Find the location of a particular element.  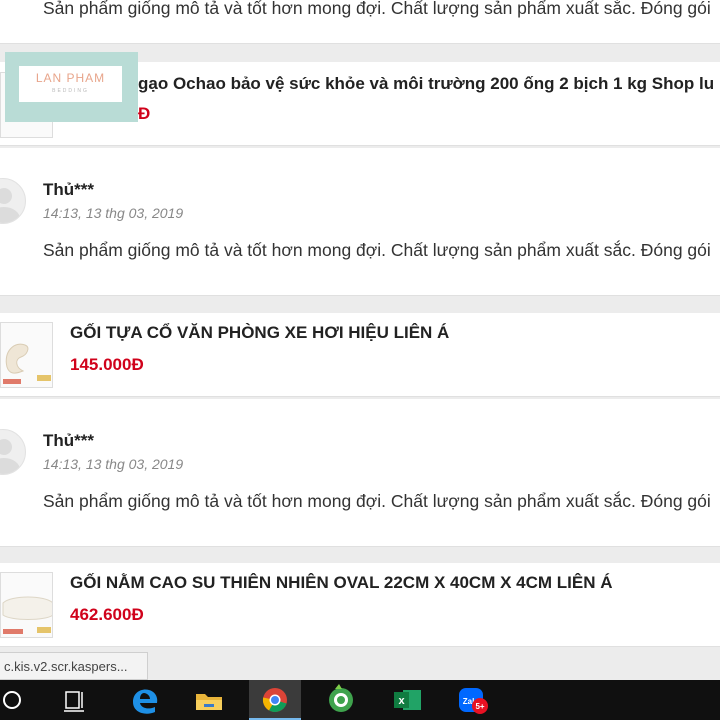

logo-badge: LAN PHAM BEDDING is located at coordinates (70, 84).